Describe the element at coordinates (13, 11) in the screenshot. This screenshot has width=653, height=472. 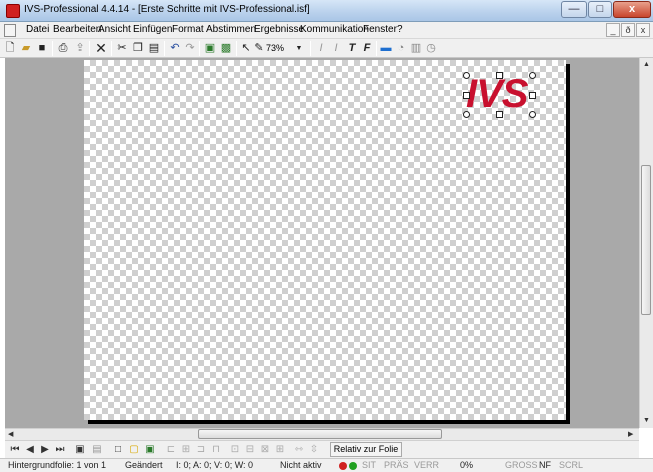
I see `app-icon` at that location.